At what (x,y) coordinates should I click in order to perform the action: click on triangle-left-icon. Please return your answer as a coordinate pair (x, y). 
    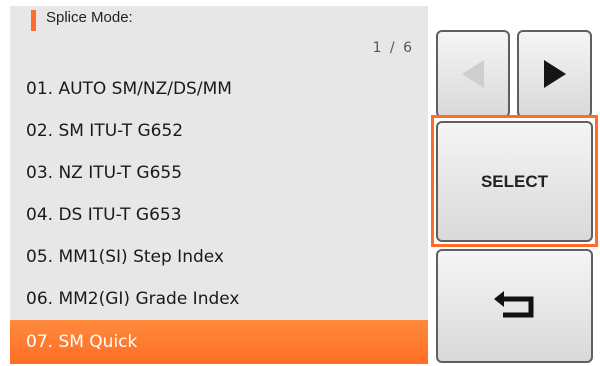
    Looking at the image, I should click on (473, 74).